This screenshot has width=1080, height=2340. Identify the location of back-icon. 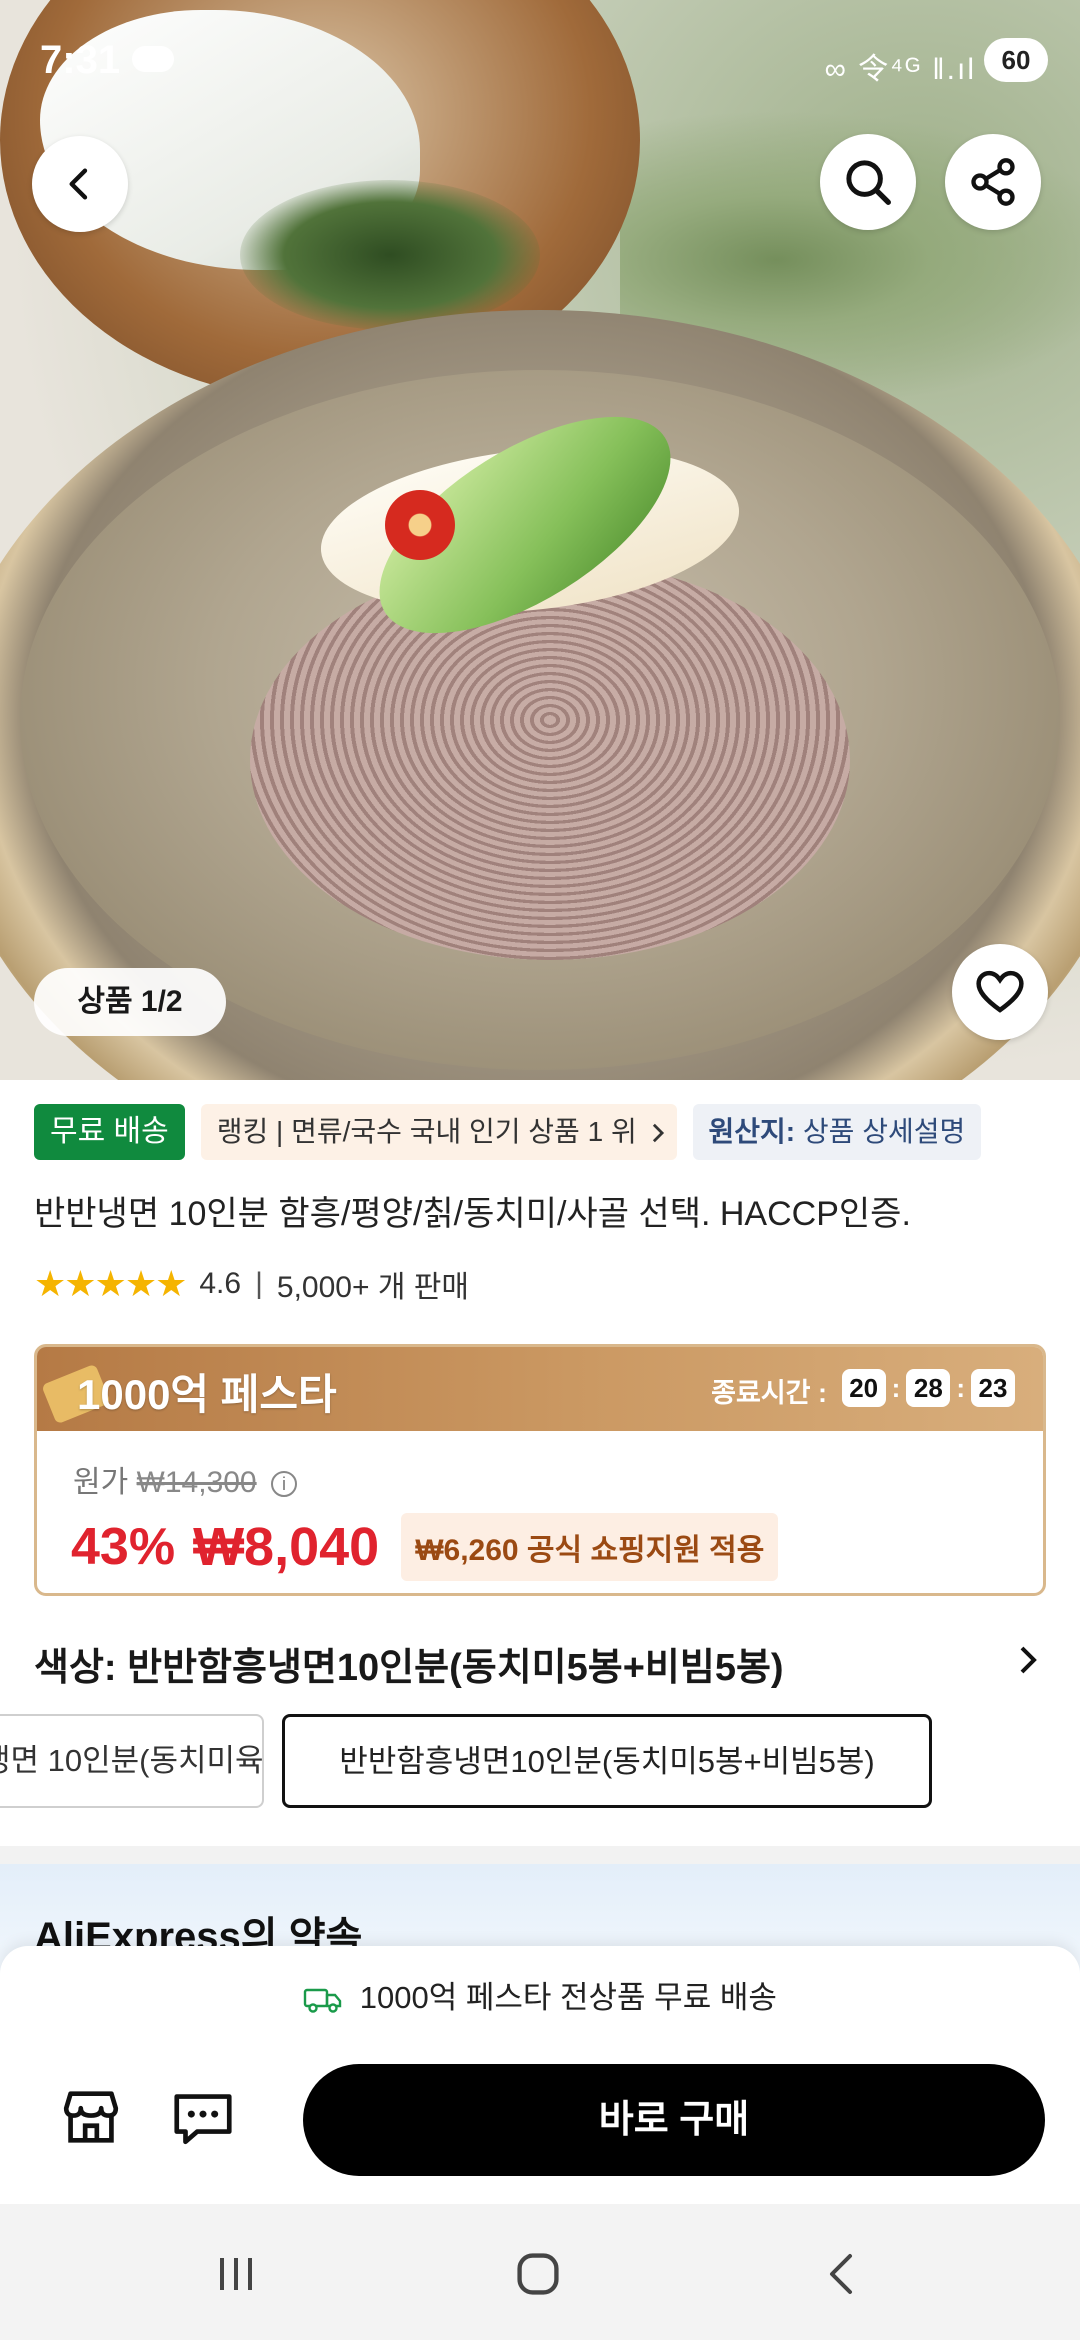
(841, 2274).